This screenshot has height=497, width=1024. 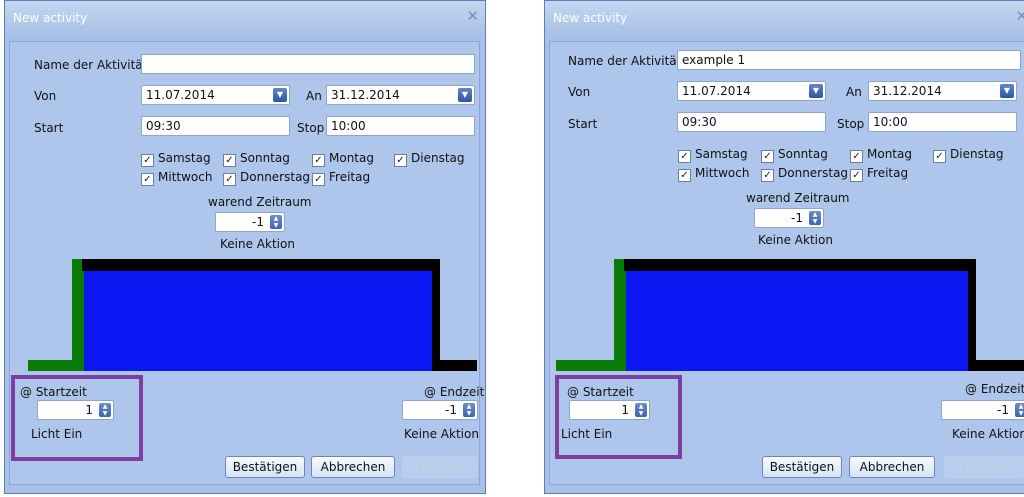 I want to click on day-label: Dienstag, so click(x=977, y=154).